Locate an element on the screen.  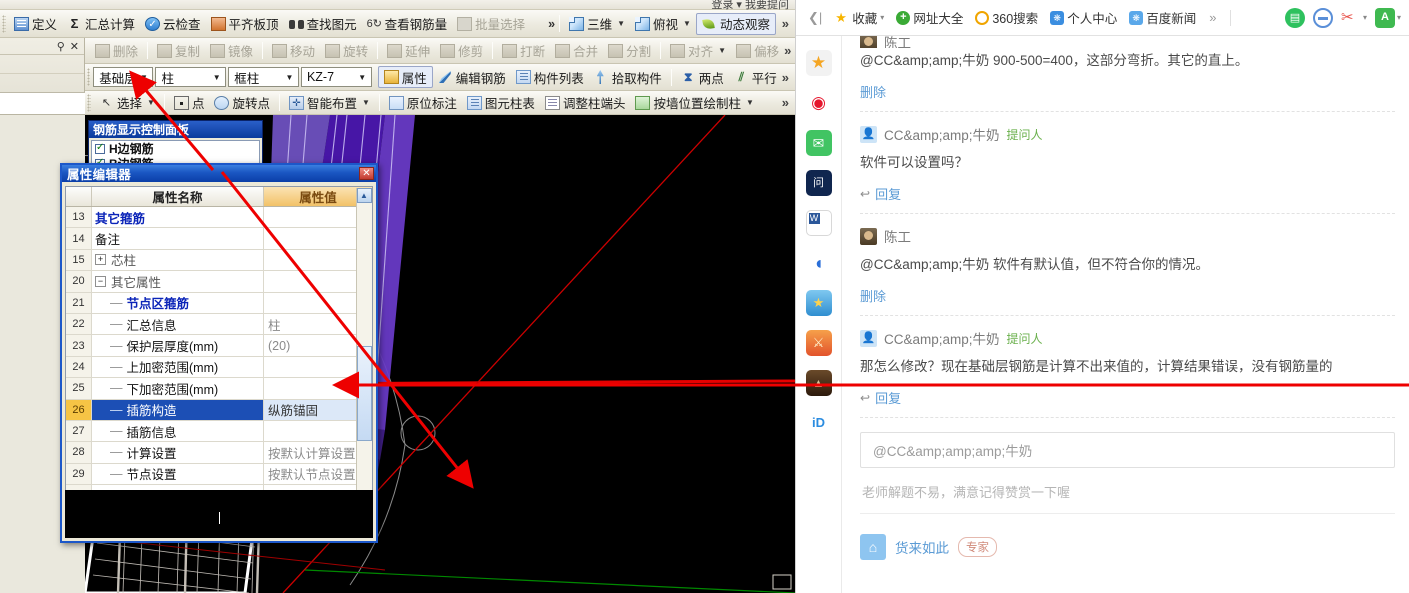
component-subtype-select: 框柱 ▼ is located at coordinates (263, 77).